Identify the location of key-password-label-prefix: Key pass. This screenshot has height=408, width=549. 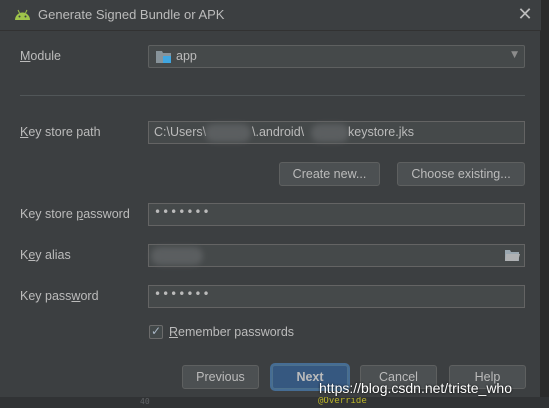
(46, 296).